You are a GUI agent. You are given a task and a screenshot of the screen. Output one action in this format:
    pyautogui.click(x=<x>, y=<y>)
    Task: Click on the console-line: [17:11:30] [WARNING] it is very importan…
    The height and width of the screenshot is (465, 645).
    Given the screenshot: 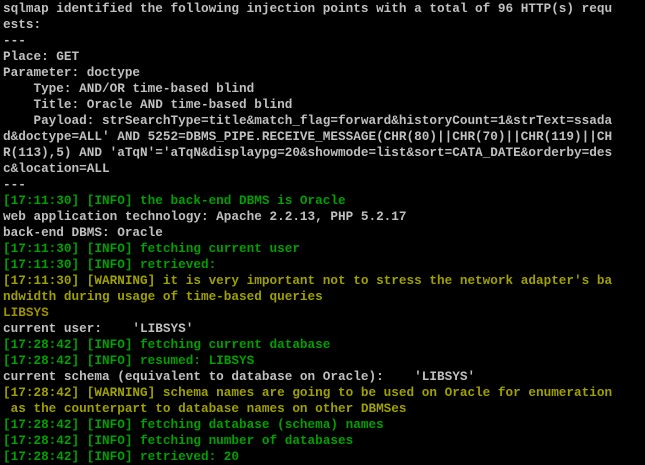 What is the action you would take?
    pyautogui.click(x=308, y=280)
    